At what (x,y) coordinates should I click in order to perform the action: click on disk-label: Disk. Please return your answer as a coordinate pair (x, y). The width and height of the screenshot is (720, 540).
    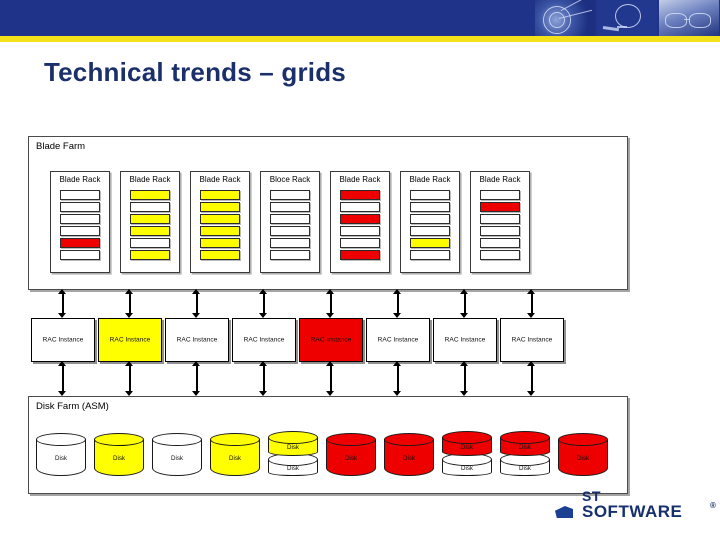
    Looking at the image, I should click on (525, 468).